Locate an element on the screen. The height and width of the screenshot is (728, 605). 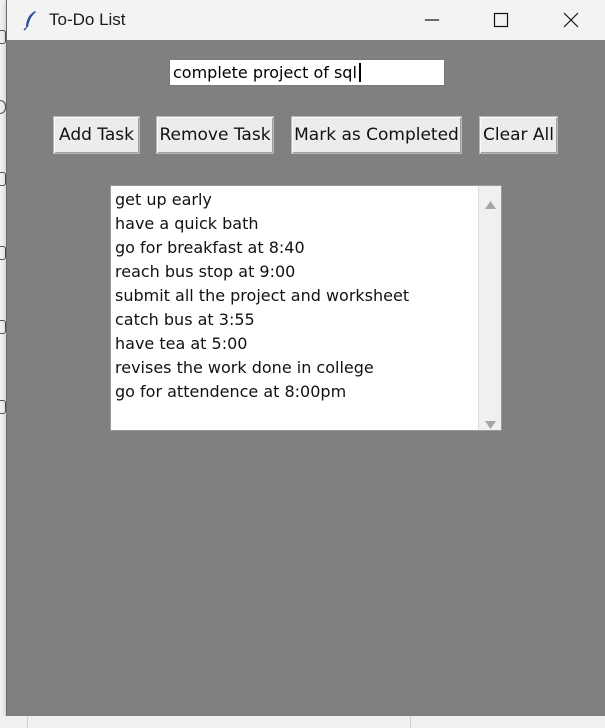
close-button is located at coordinates (570, 20).